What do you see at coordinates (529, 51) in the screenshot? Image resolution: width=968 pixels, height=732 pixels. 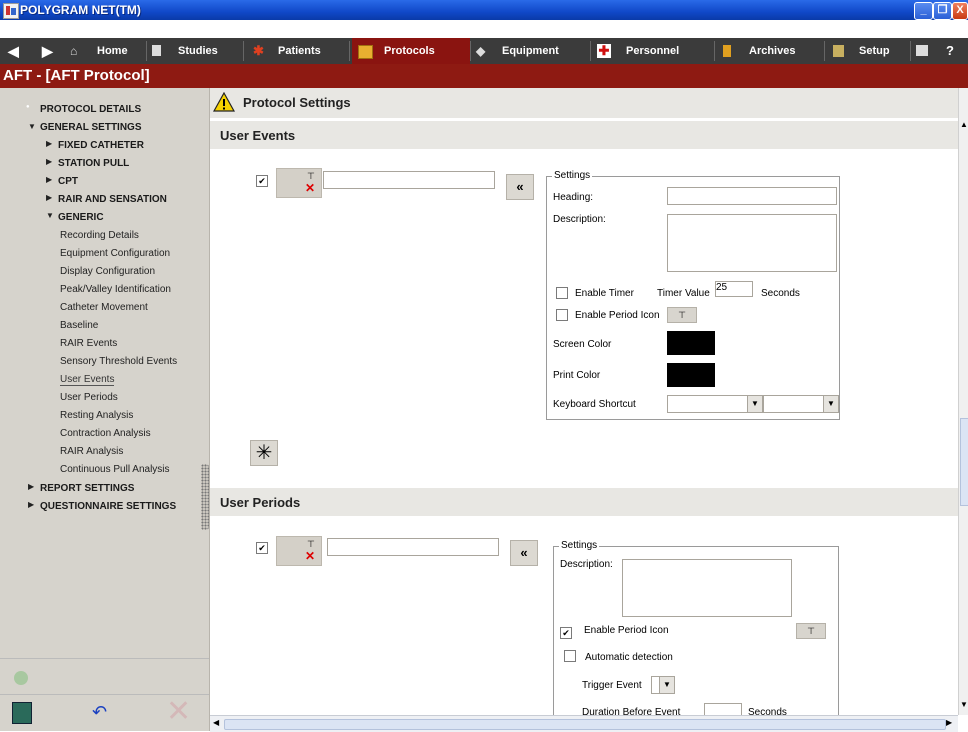 I see `nav-equipment: ◆ Equipment` at bounding box center [529, 51].